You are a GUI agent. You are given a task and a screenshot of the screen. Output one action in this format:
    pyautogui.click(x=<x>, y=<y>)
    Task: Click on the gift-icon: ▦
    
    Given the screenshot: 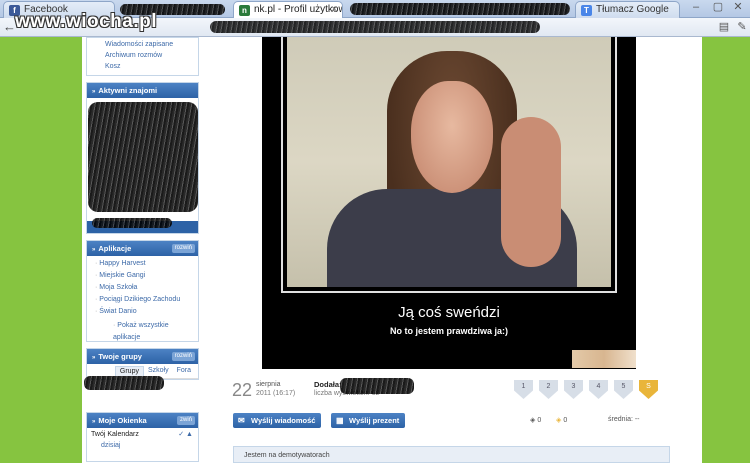 What is the action you would take?
    pyautogui.click(x=340, y=420)
    